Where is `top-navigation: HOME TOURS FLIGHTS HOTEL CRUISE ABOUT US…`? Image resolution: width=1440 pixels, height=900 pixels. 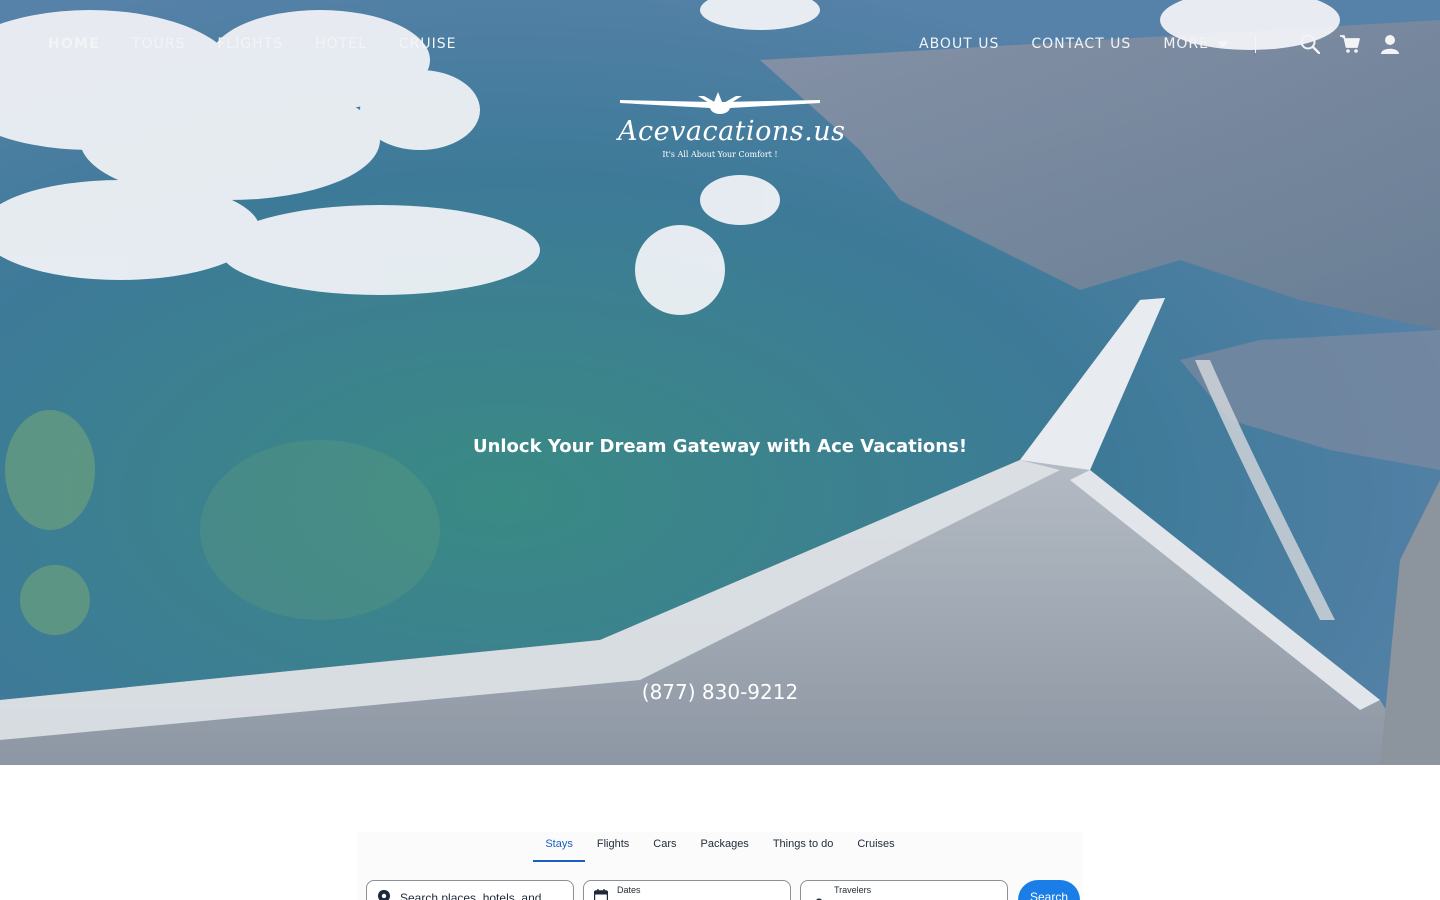 top-navigation: HOME TOURS FLIGHTS HOTEL CRUISE ABOUT US… is located at coordinates (720, 44).